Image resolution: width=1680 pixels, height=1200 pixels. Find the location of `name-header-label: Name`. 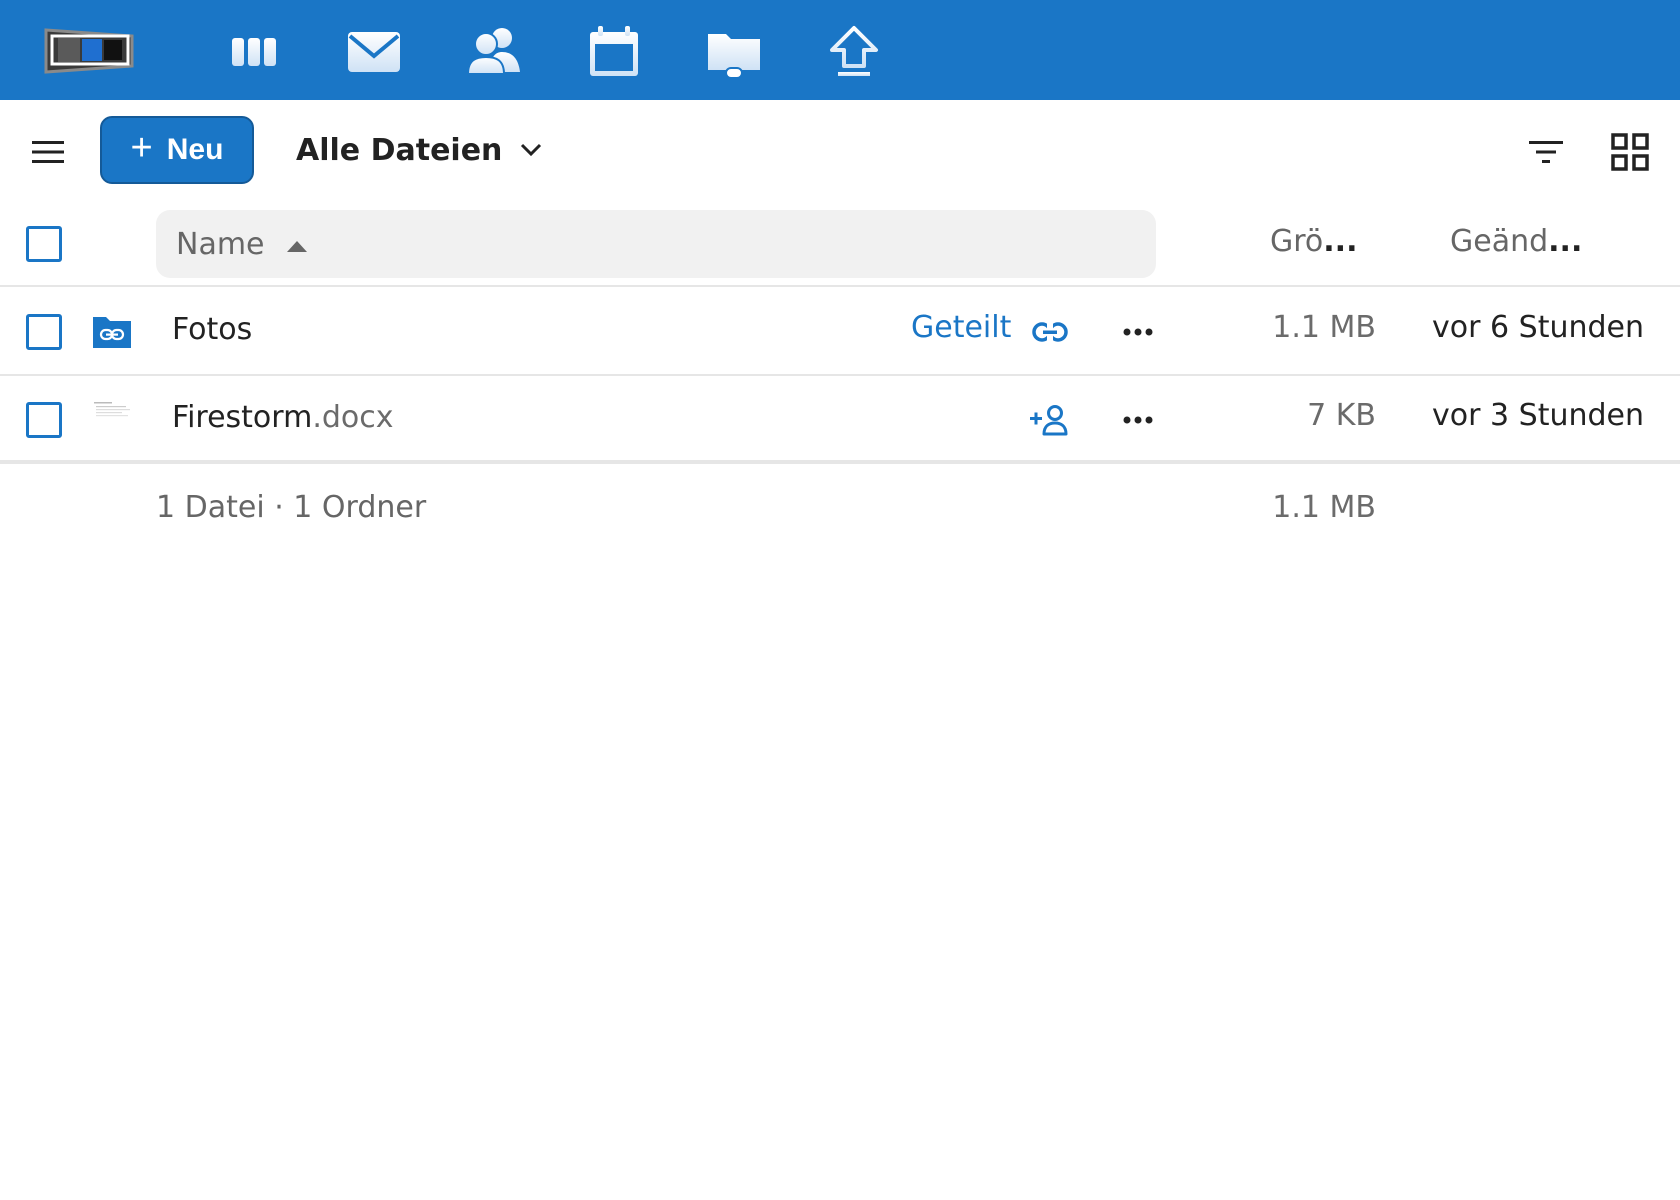

name-header-label: Name is located at coordinates (220, 244).